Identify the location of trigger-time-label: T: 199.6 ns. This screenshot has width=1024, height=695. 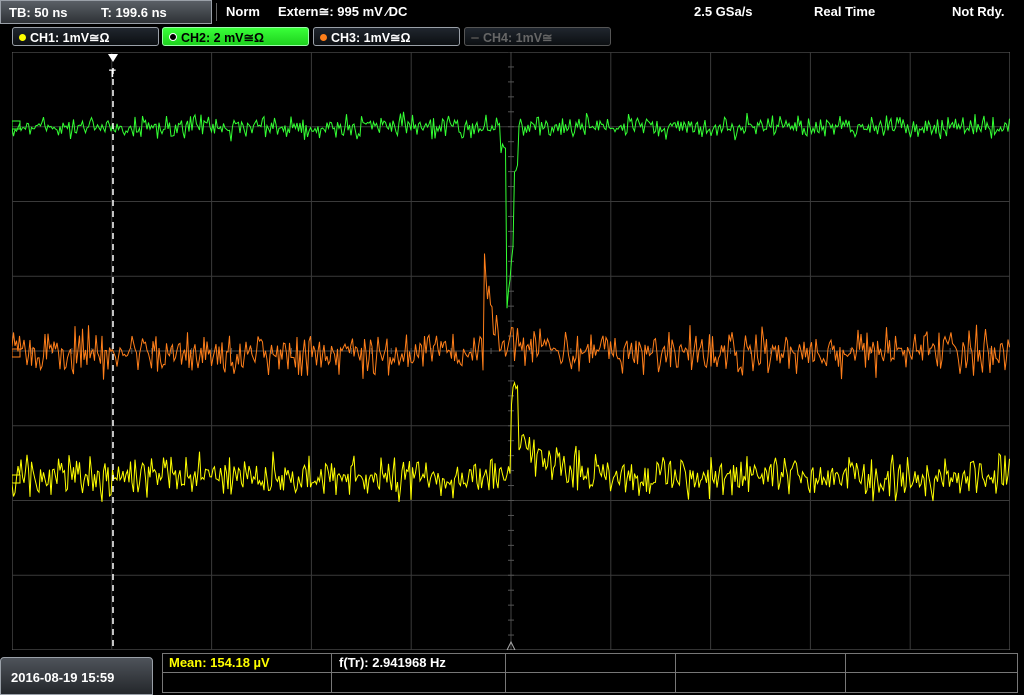
(134, 12).